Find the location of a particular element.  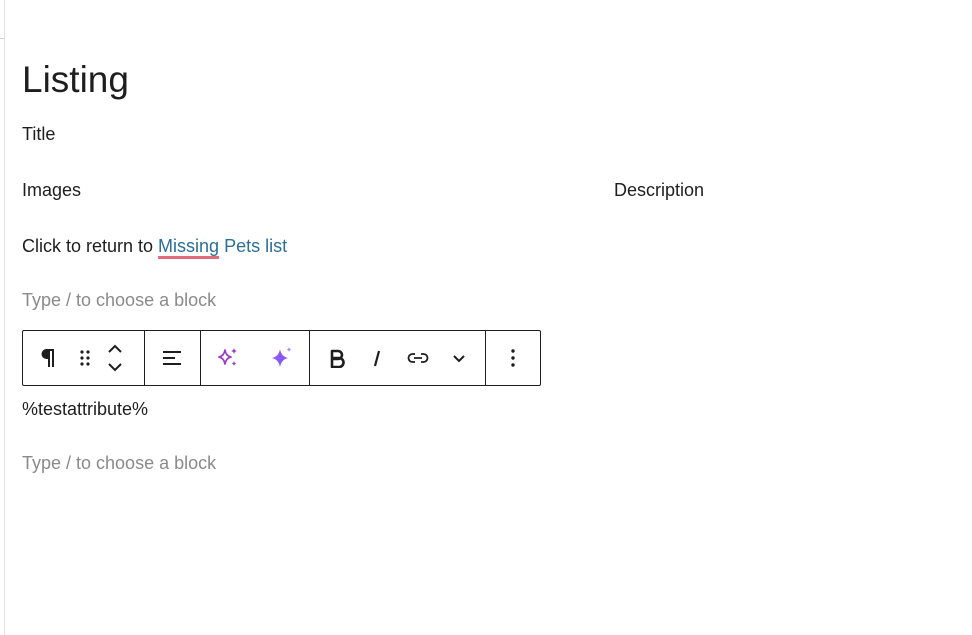

bold-button is located at coordinates (337, 358).